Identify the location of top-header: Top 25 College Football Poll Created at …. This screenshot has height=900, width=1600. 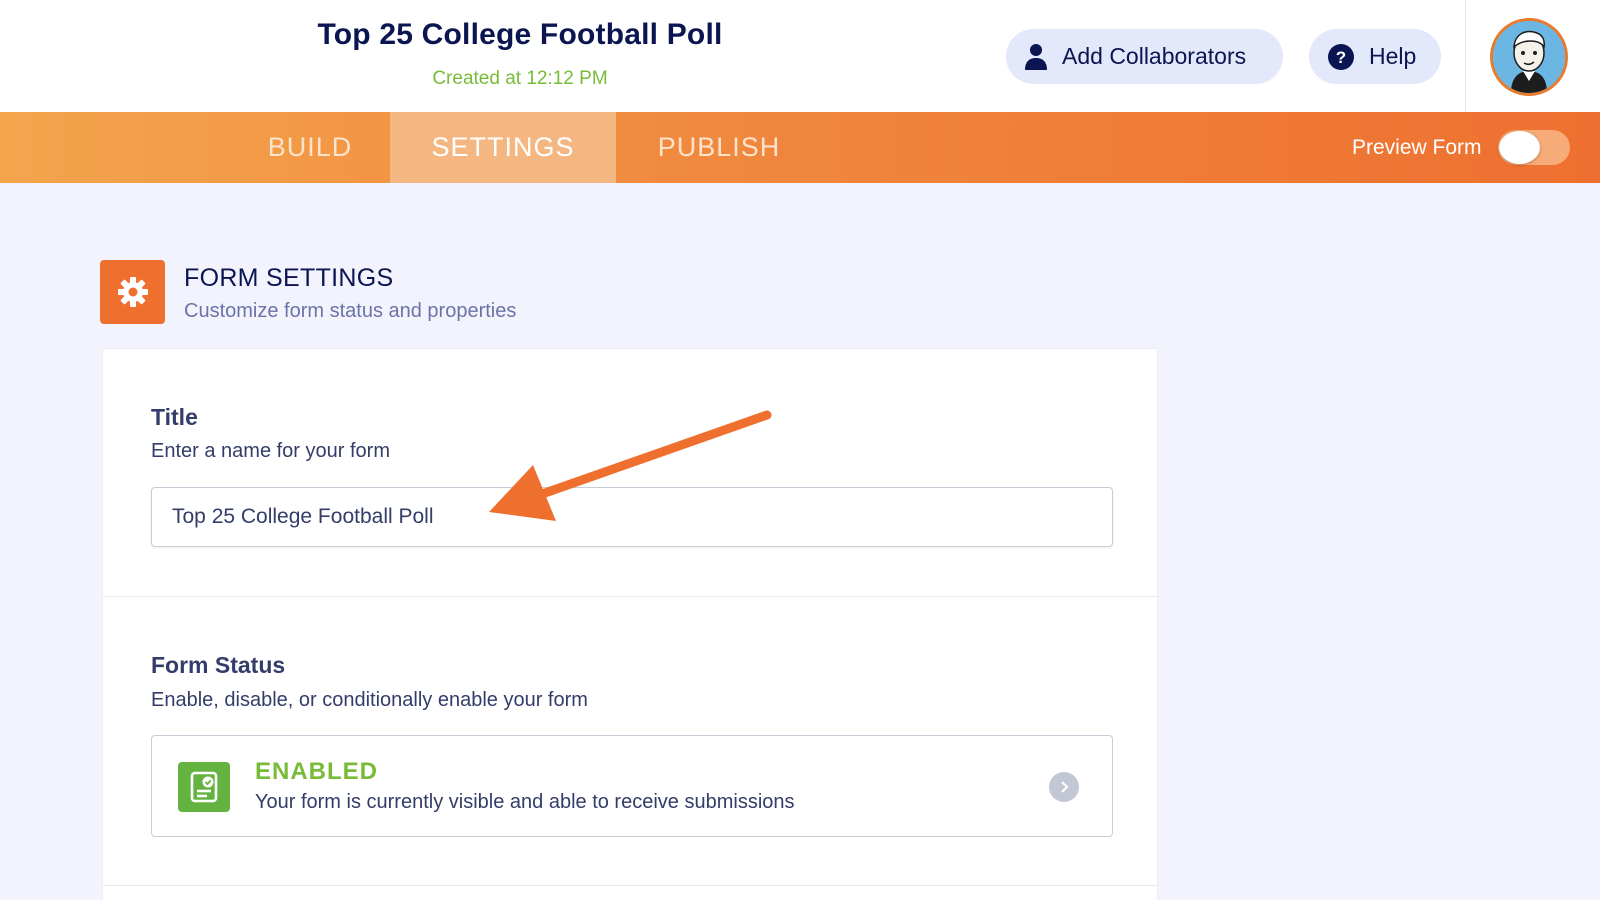
(800, 56).